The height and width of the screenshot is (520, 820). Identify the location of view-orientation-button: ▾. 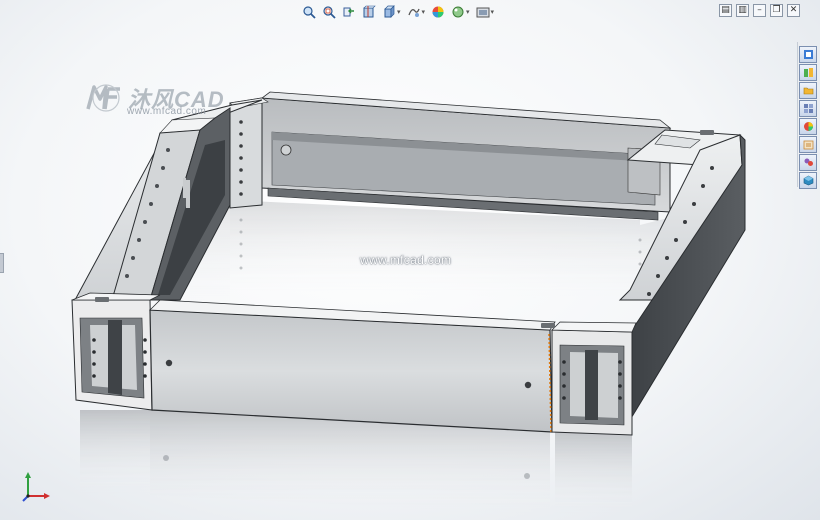
(391, 12).